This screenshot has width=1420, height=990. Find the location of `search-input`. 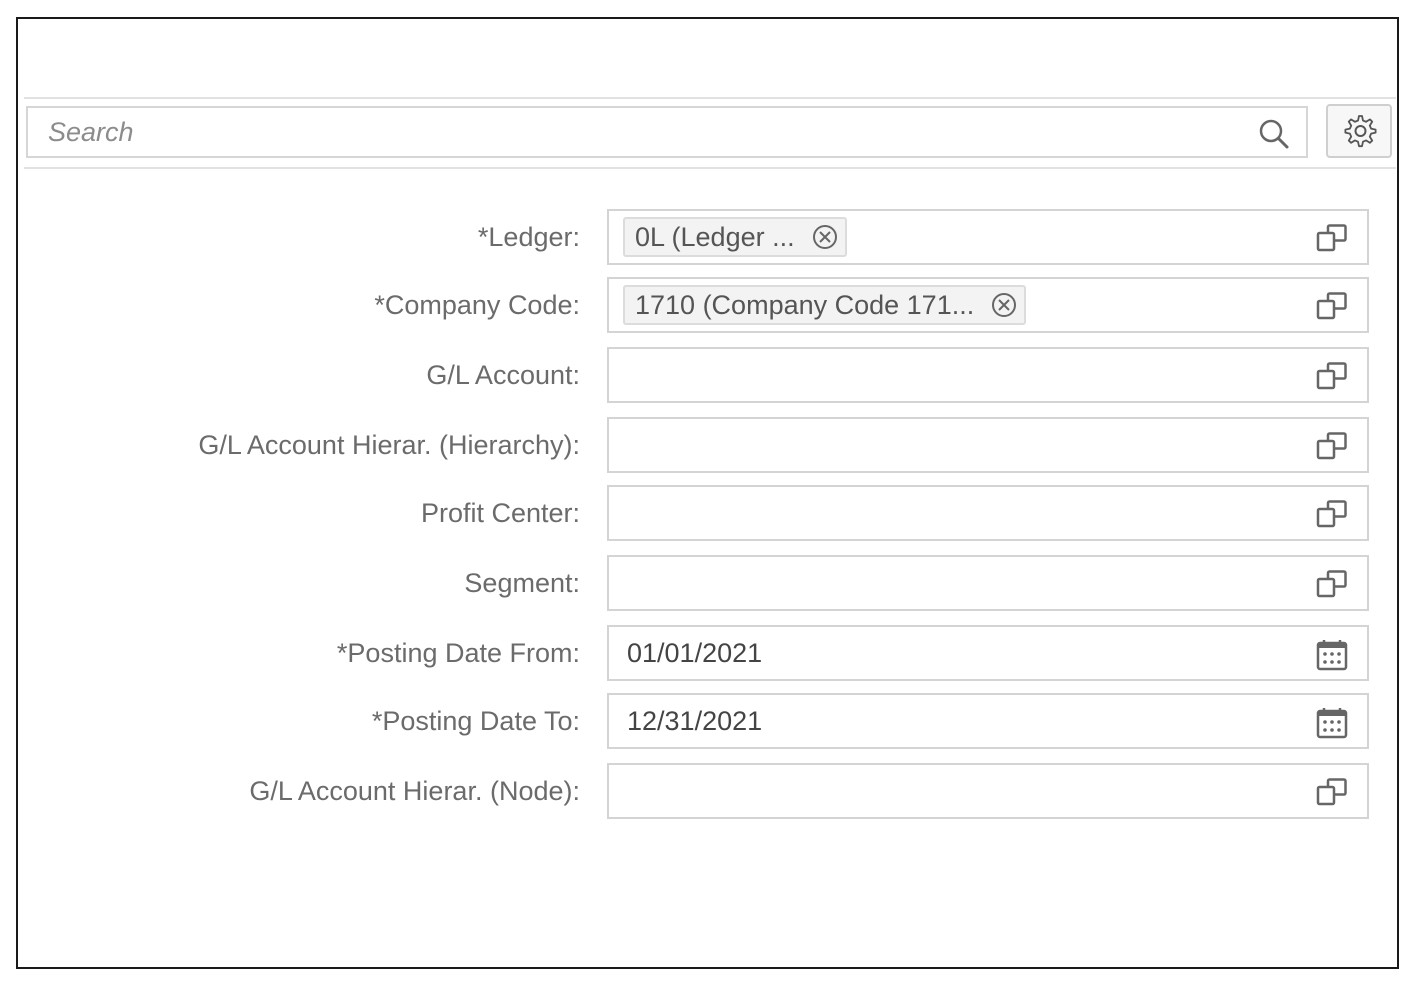

search-input is located at coordinates (628, 132).